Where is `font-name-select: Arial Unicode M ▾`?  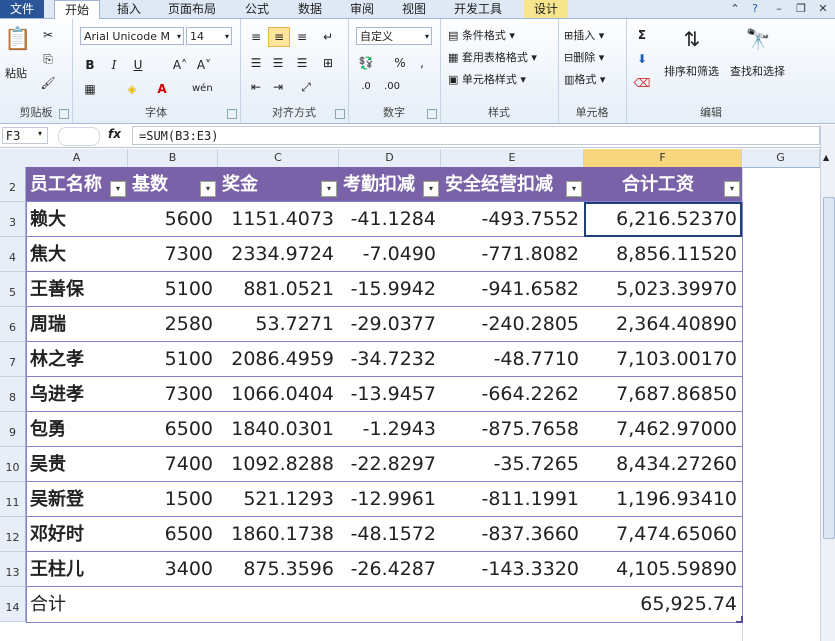
font-name-select: Arial Unicode M ▾ is located at coordinates (132, 36).